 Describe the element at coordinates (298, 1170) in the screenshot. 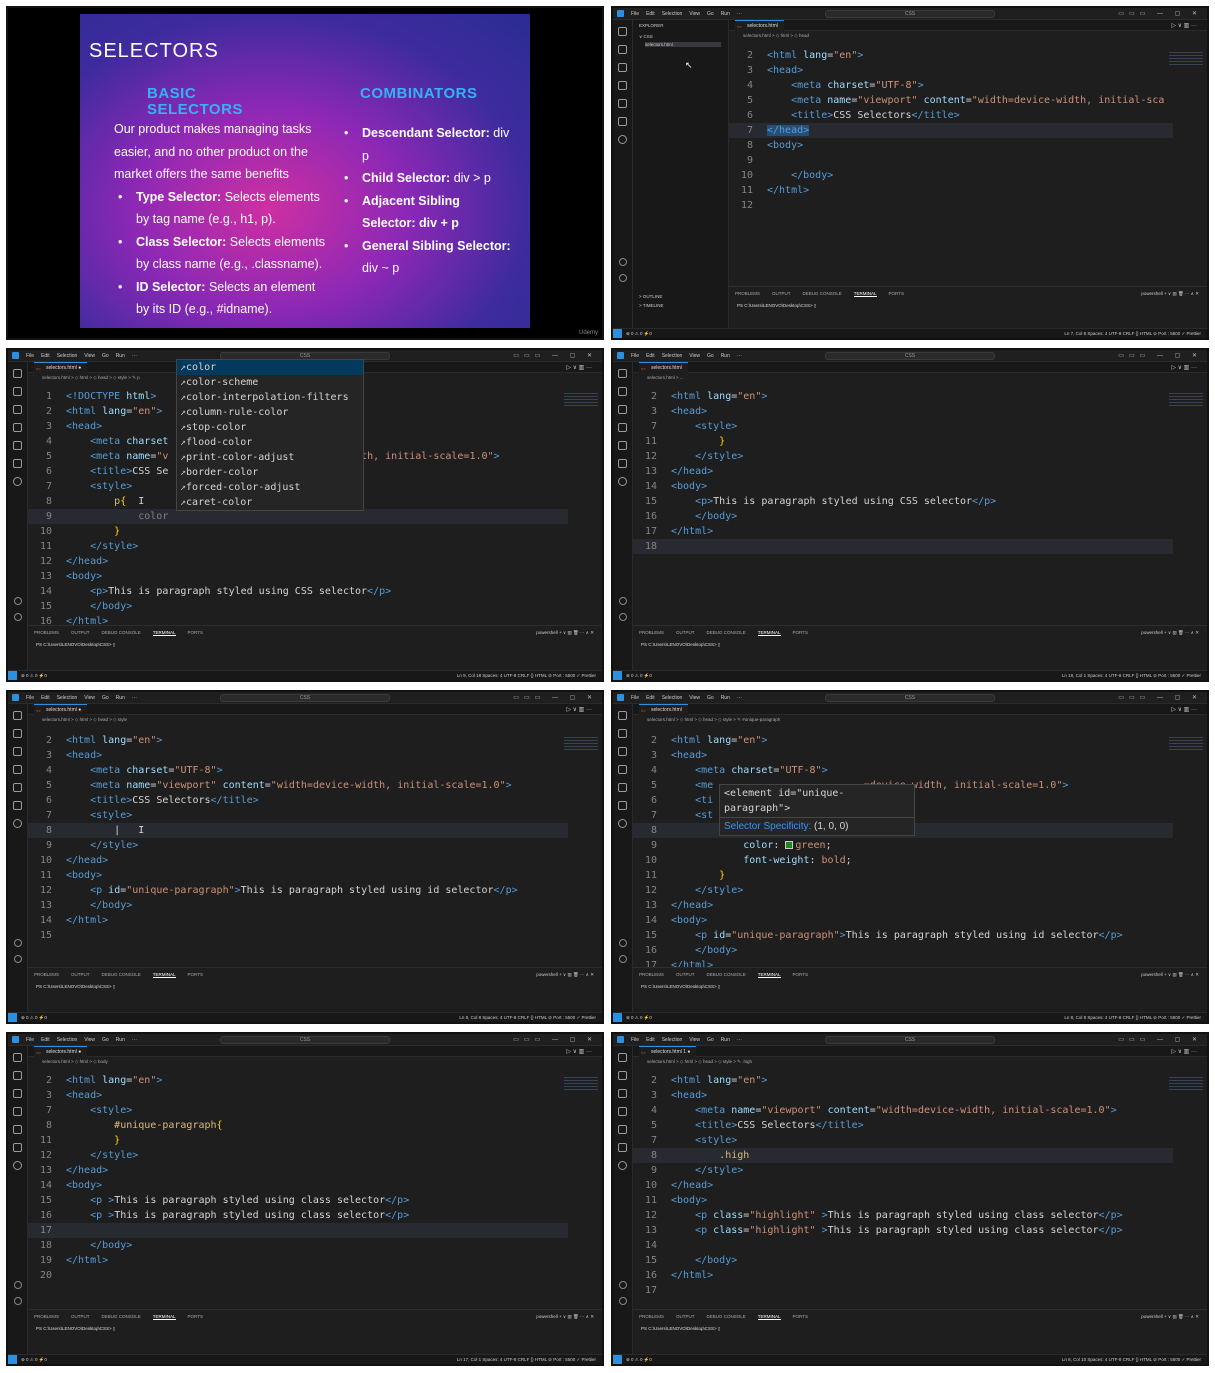

I see `code-line: 13 </head>` at that location.